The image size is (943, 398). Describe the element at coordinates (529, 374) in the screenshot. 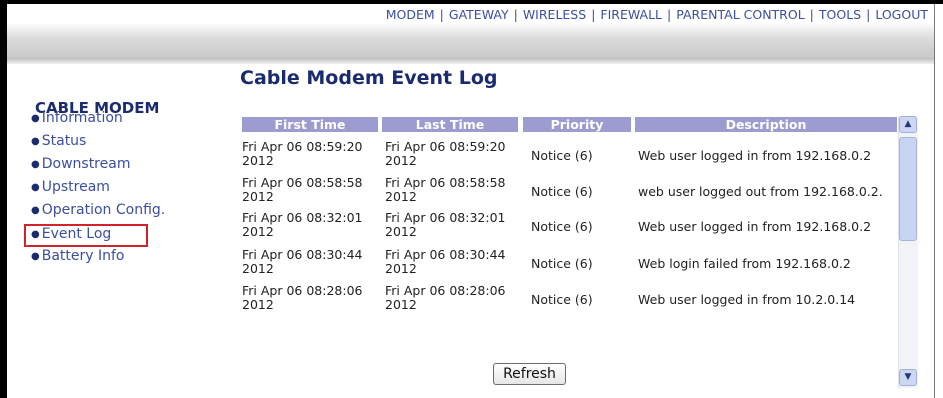

I see `refresh-button: Refresh` at that location.